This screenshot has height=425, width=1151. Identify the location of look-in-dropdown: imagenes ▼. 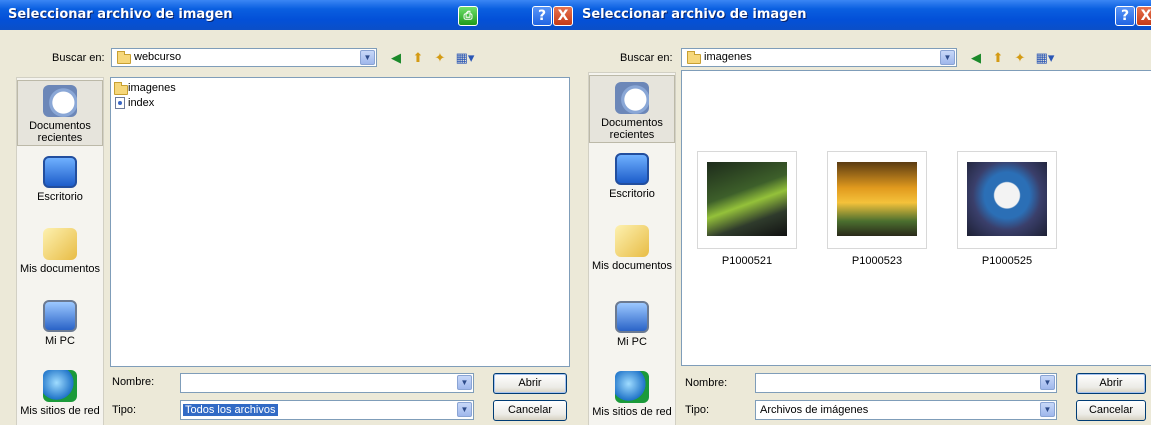
(819, 57).